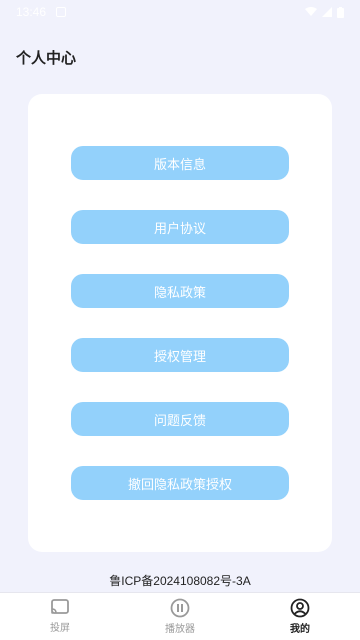  I want to click on nav-tab-cast-label: 投屏, so click(60, 628).